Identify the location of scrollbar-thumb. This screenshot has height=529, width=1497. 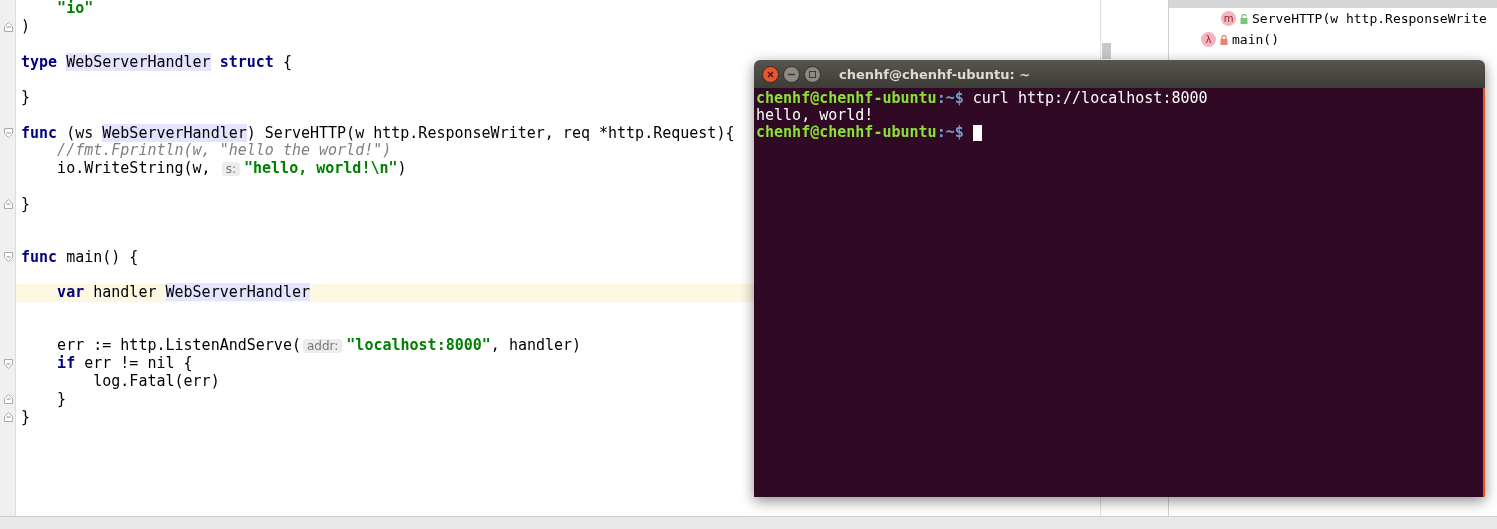
(1106, 51).